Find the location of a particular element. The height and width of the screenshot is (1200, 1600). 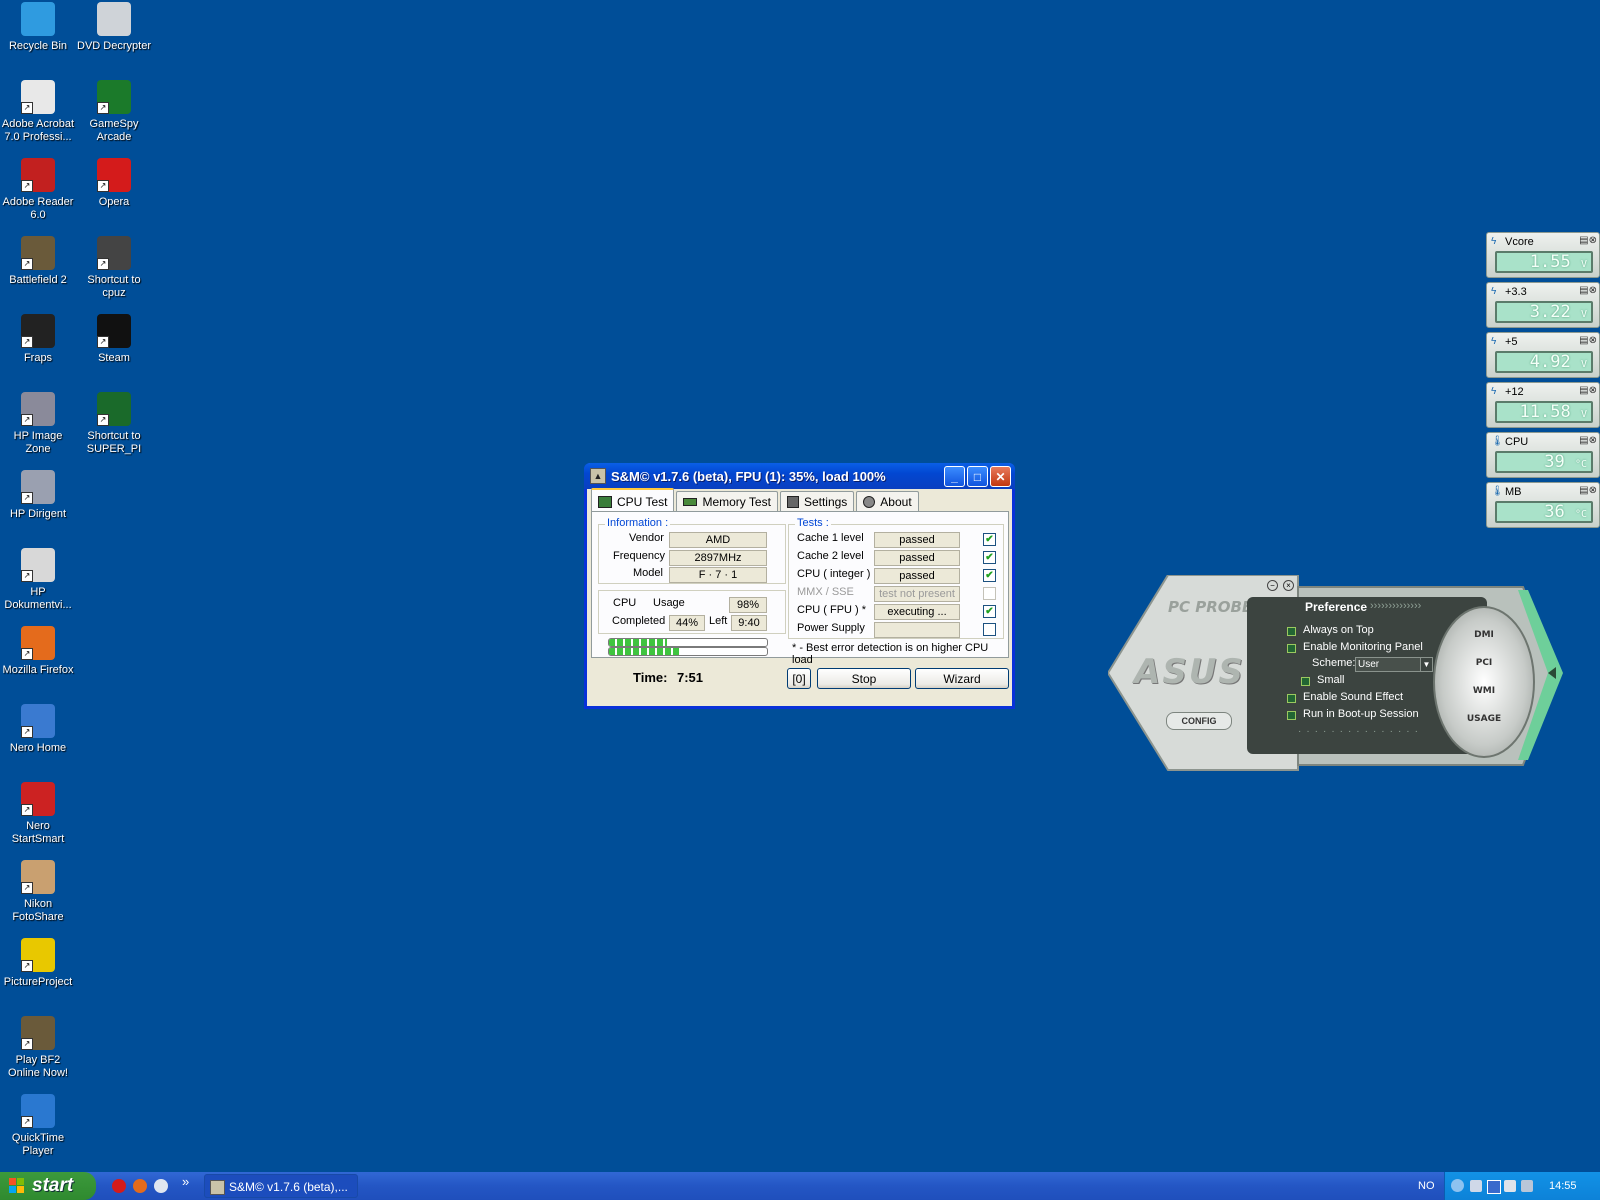

quicklaunch-overflow-icon: » is located at coordinates (185, 1181).